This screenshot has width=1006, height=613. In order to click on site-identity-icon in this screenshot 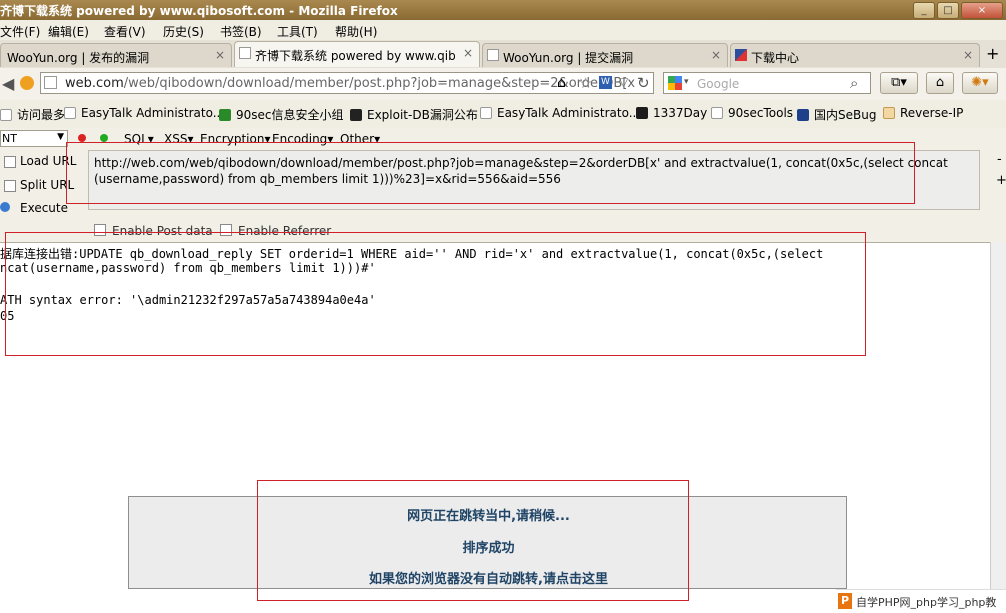, I will do `click(50, 82)`.